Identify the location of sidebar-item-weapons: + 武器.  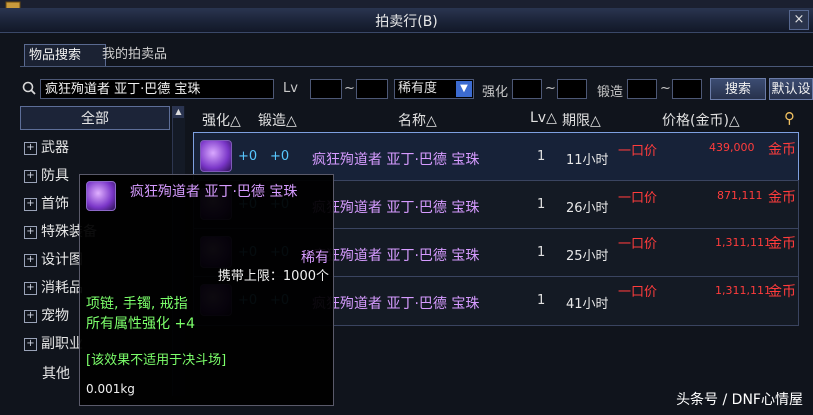
(95, 148).